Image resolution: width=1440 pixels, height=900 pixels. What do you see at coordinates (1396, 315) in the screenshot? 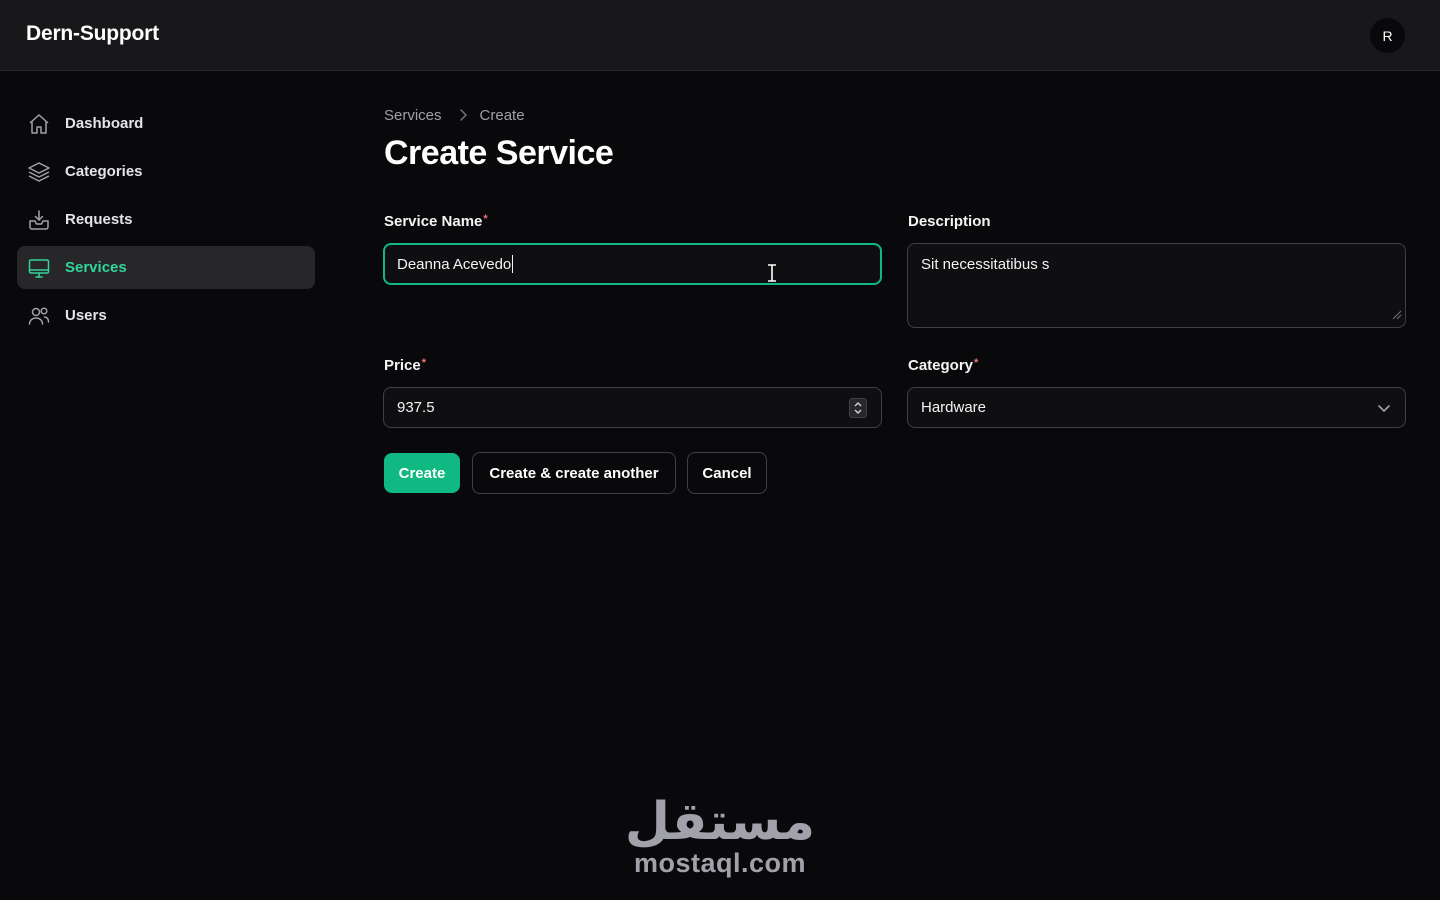
I see `resize-handle-icon` at bounding box center [1396, 315].